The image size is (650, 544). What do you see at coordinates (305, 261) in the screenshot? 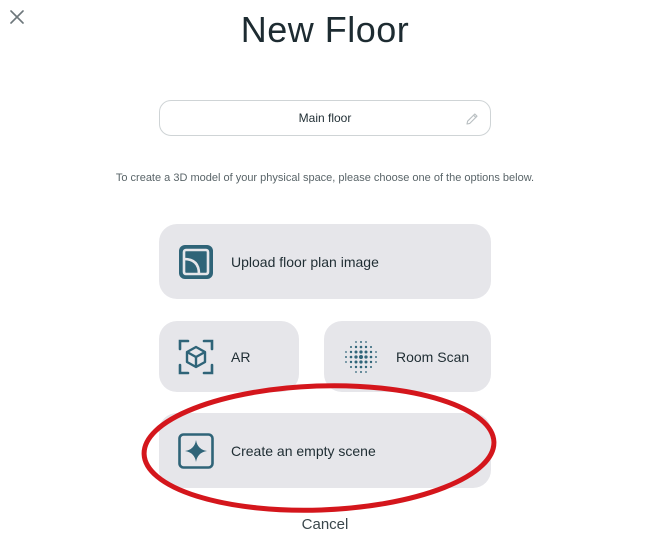
I see `upload-floor-plan-label: Upload floor plan image` at bounding box center [305, 261].